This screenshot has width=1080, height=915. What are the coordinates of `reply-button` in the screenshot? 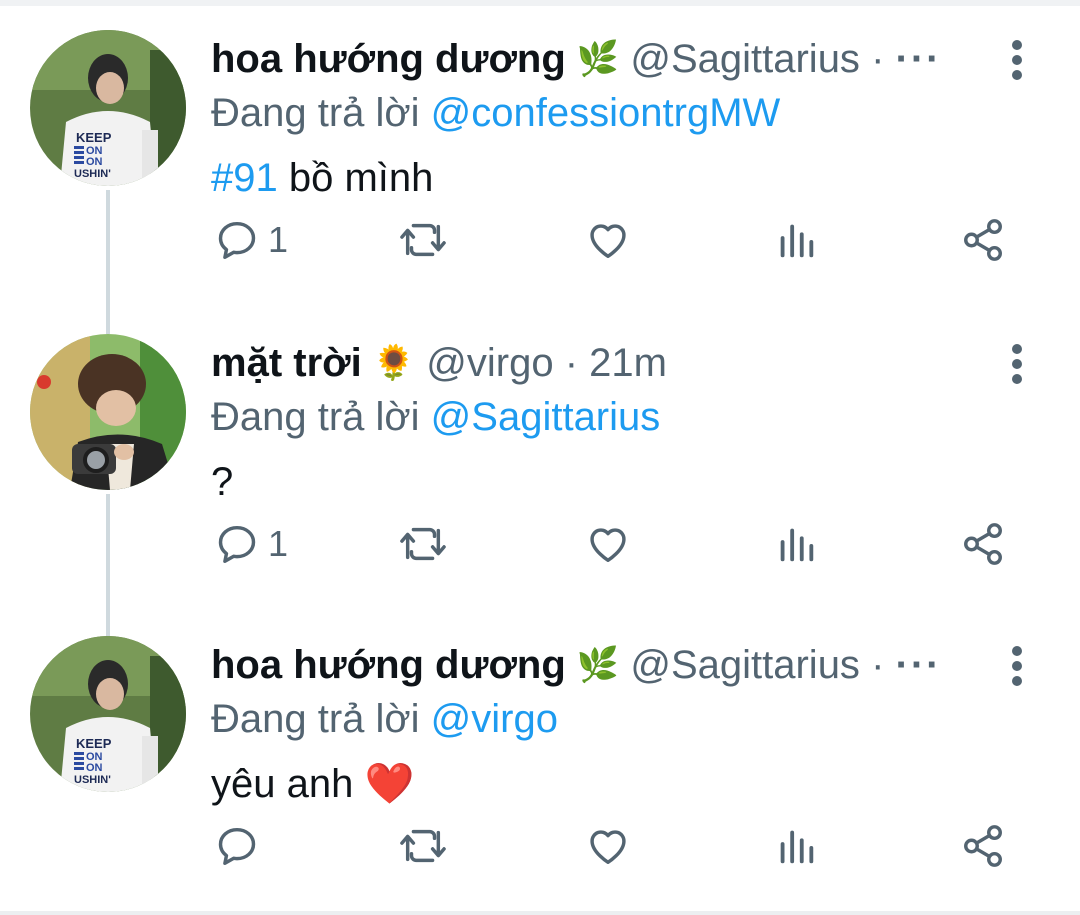 It's located at (241, 846).